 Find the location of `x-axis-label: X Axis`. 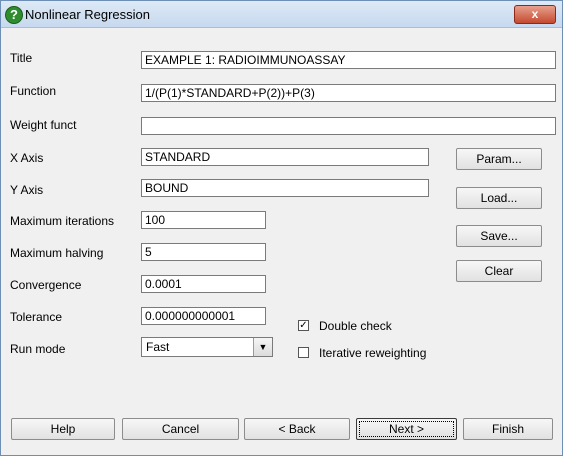

x-axis-label: X Axis is located at coordinates (27, 158).